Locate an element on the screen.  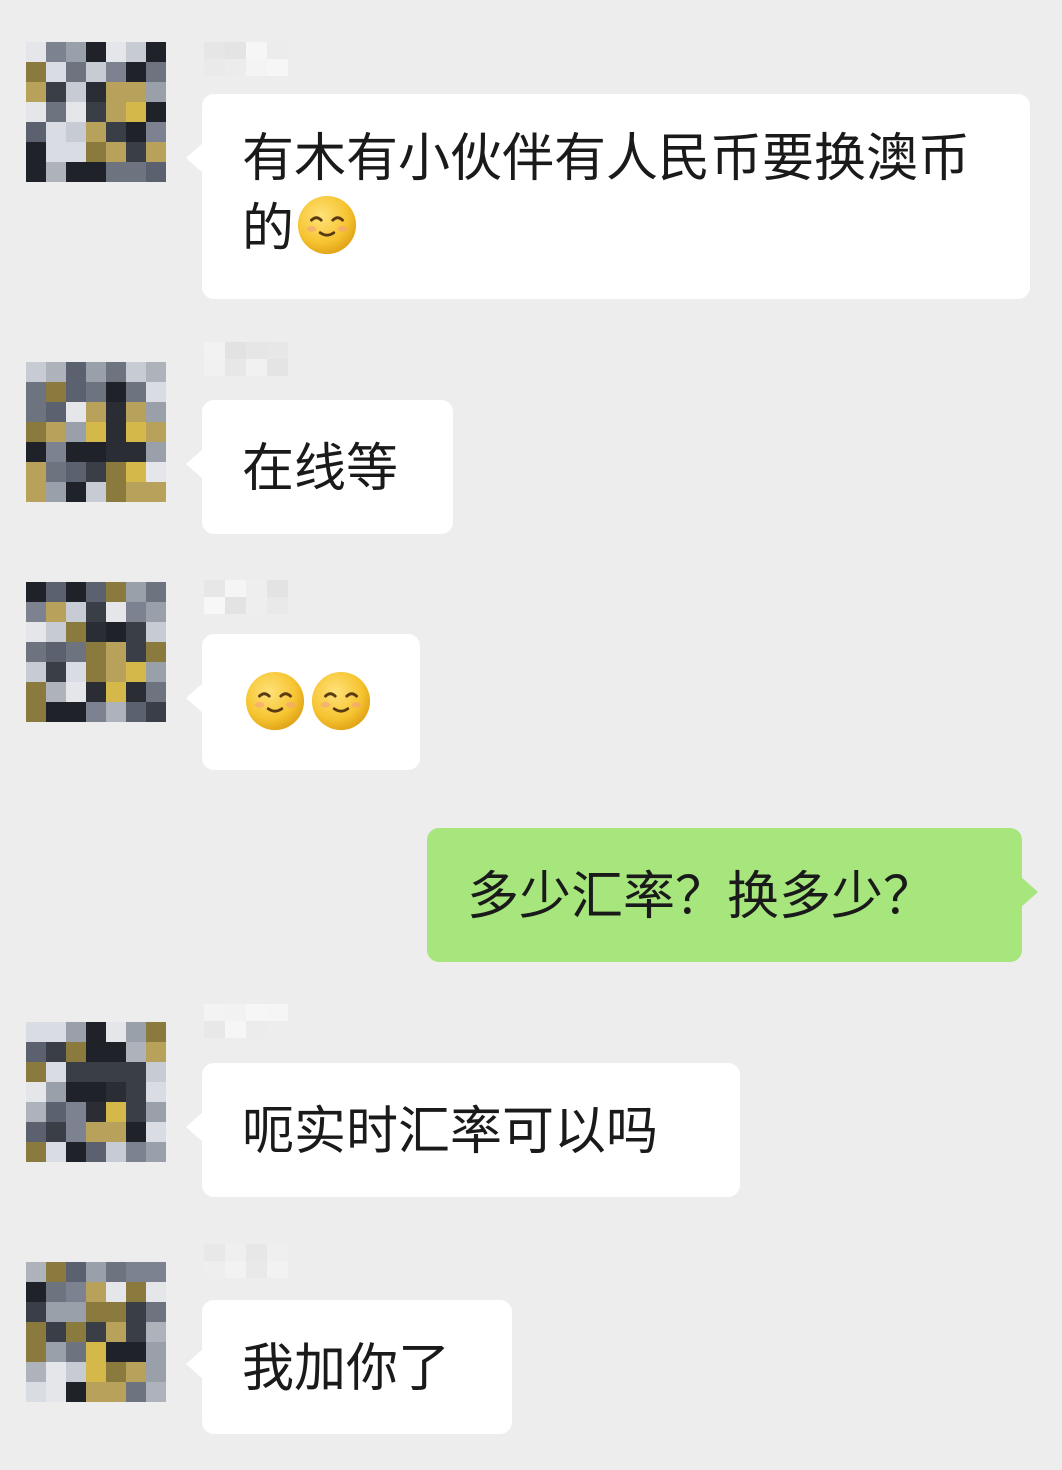
message-bubble is located at coordinates (303, 702).